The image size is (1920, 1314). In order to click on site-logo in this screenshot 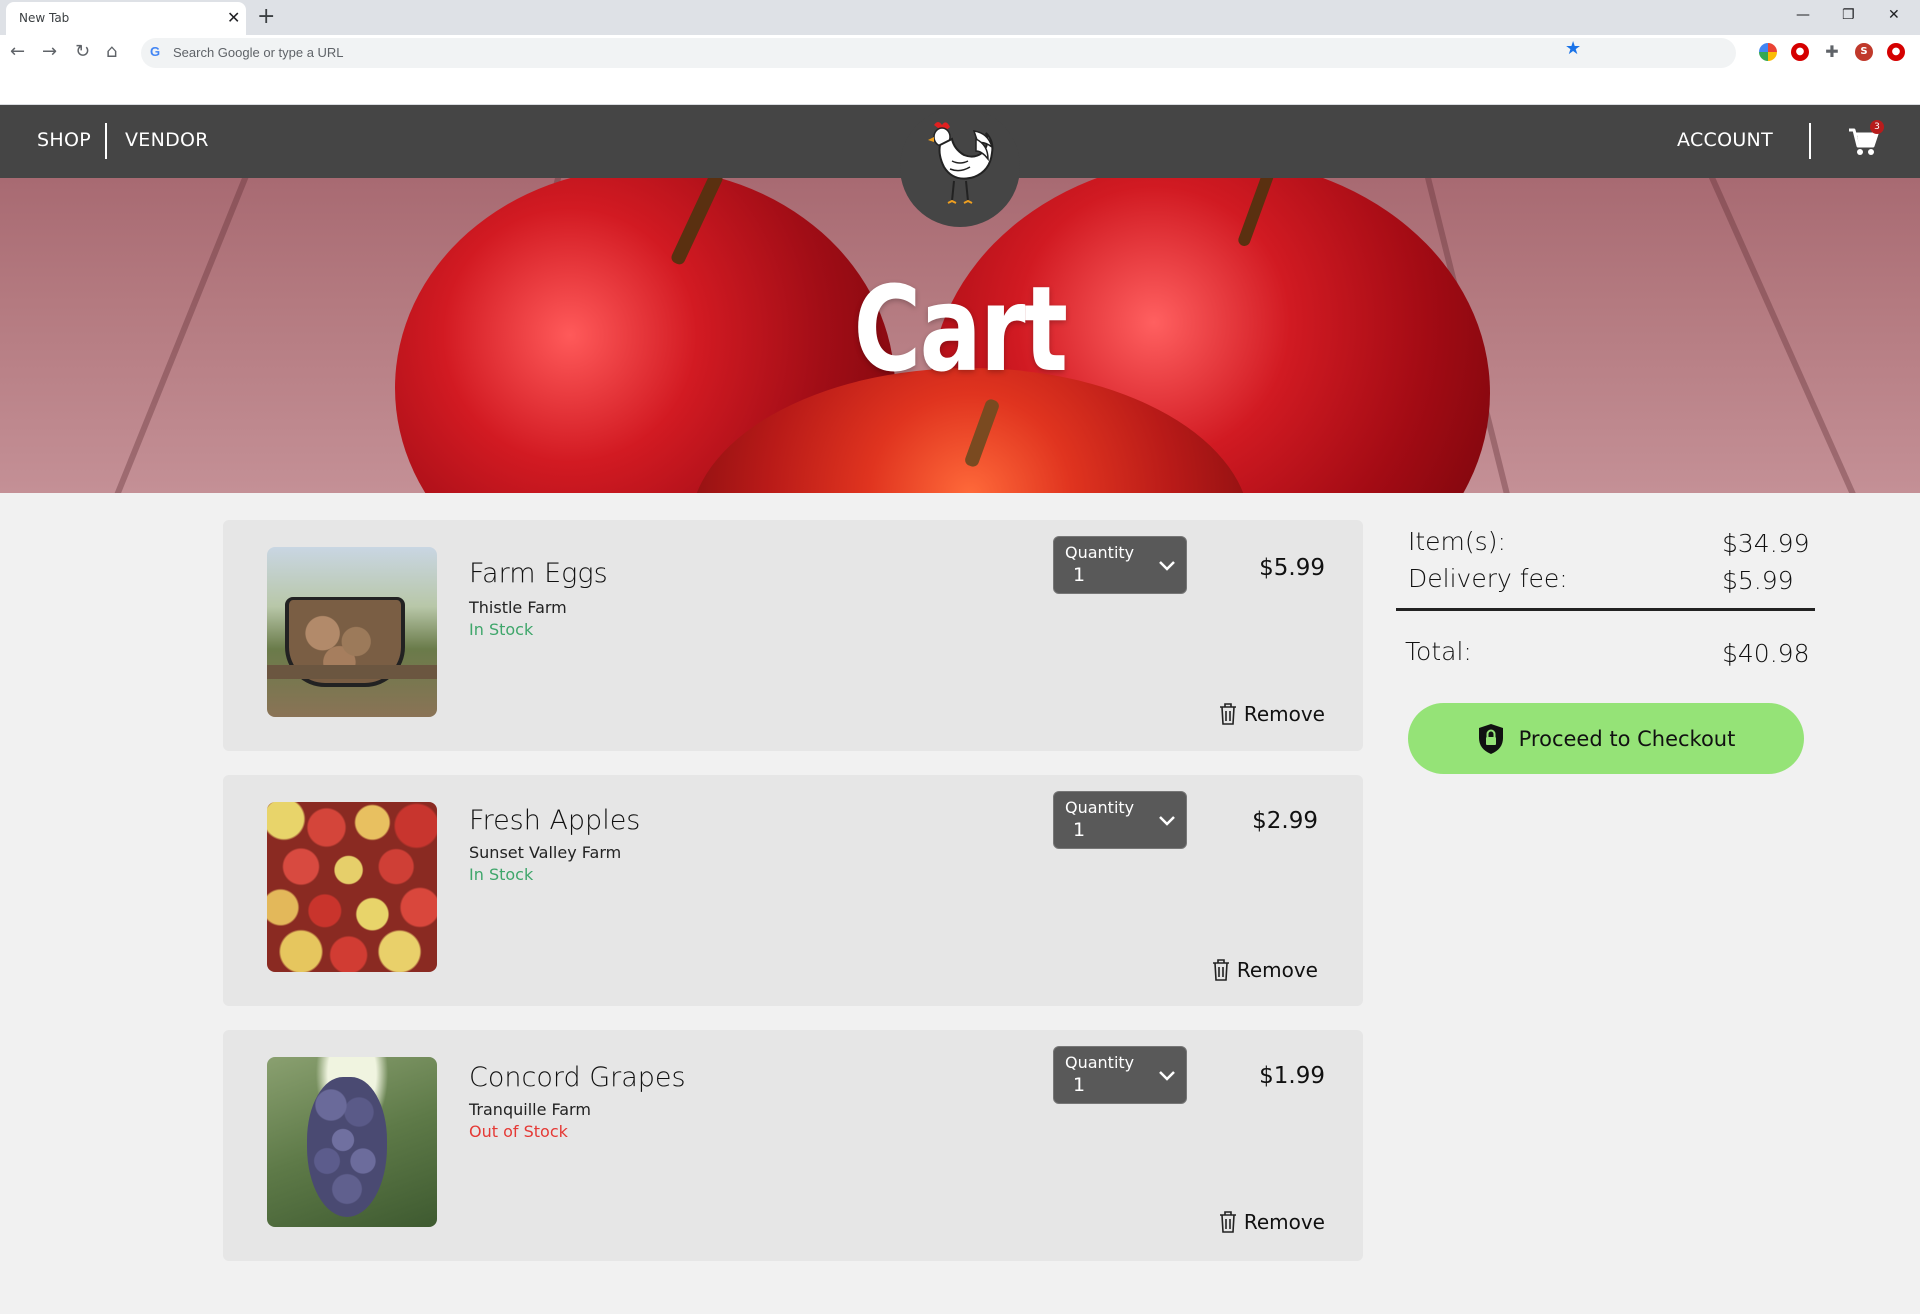, I will do `click(960, 167)`.